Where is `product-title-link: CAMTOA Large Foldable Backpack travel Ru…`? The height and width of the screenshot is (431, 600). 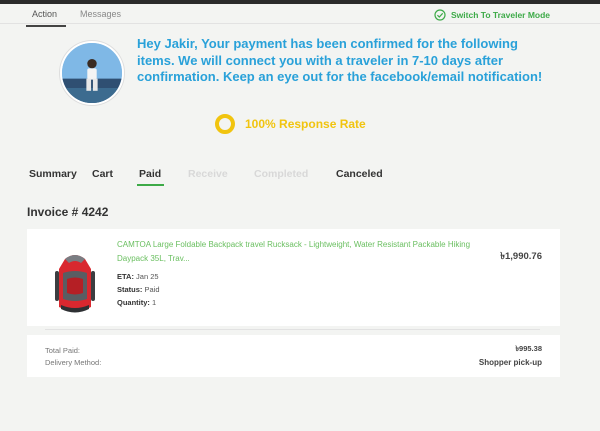
product-title-link: CAMTOA Large Foldable Backpack travel Ru… is located at coordinates (302, 252).